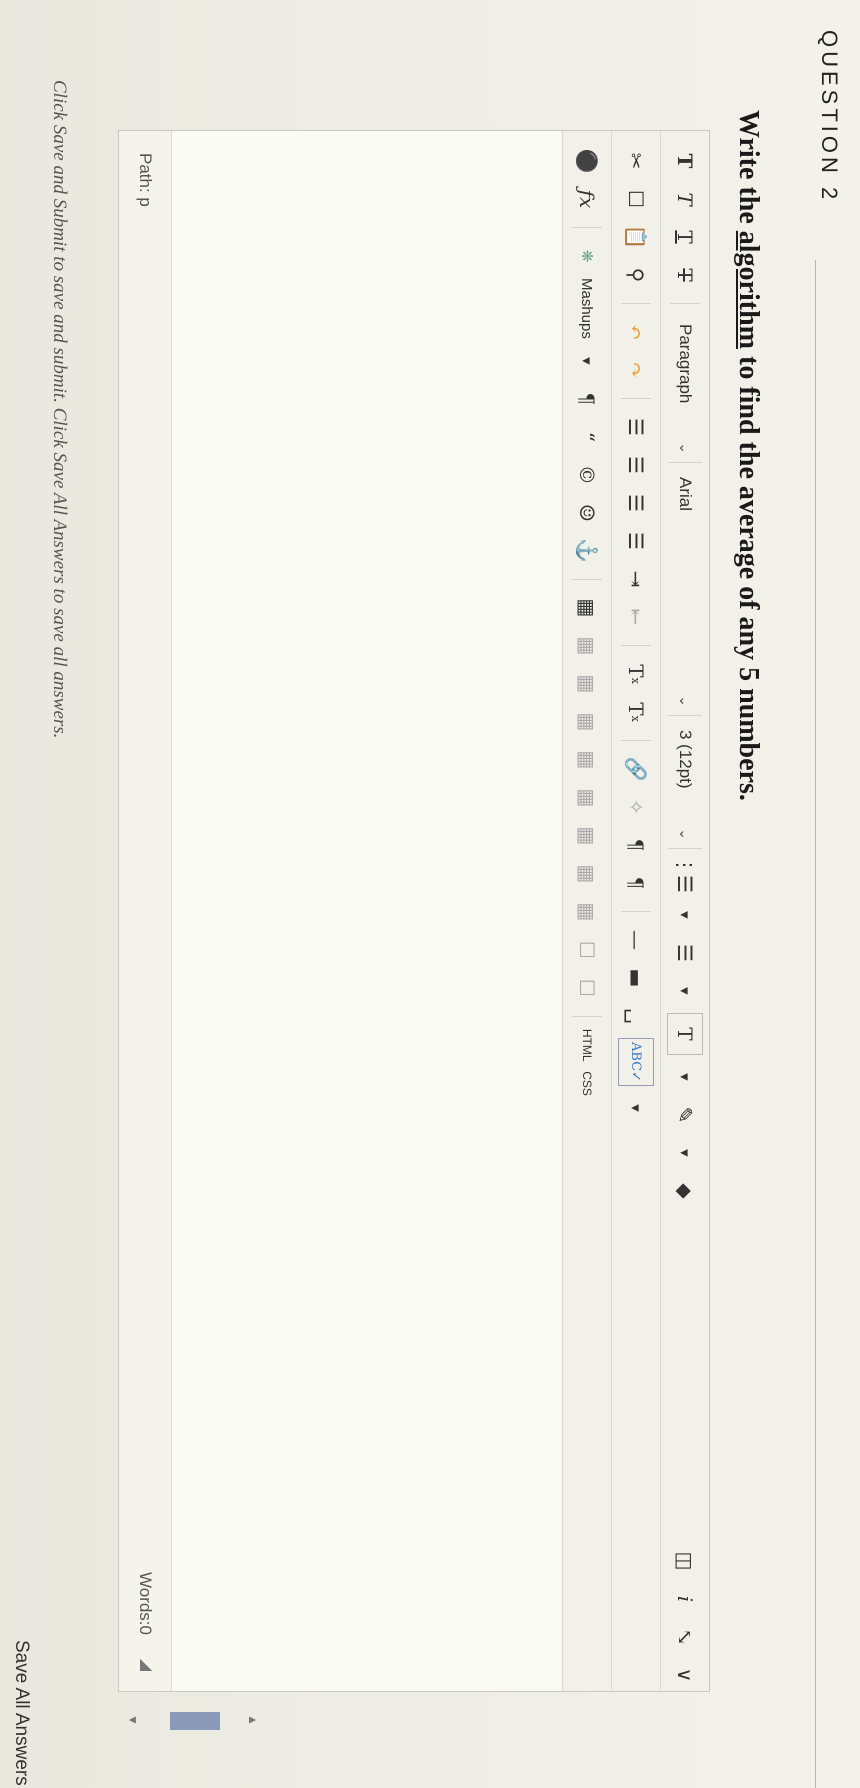  I want to click on align-left-icon: ☰, so click(636, 427).